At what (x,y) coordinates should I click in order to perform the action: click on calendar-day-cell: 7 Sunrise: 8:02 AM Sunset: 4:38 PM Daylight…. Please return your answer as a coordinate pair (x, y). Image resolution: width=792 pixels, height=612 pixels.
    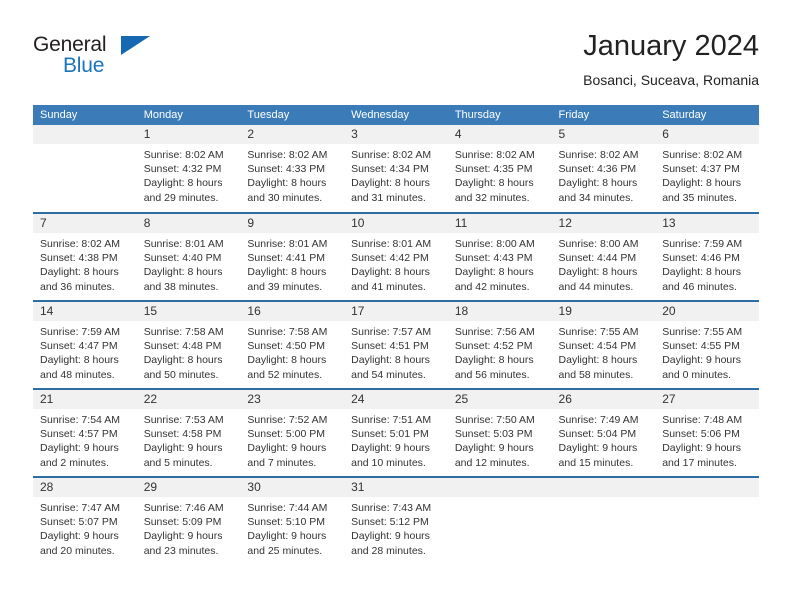
    Looking at the image, I should click on (85, 256).